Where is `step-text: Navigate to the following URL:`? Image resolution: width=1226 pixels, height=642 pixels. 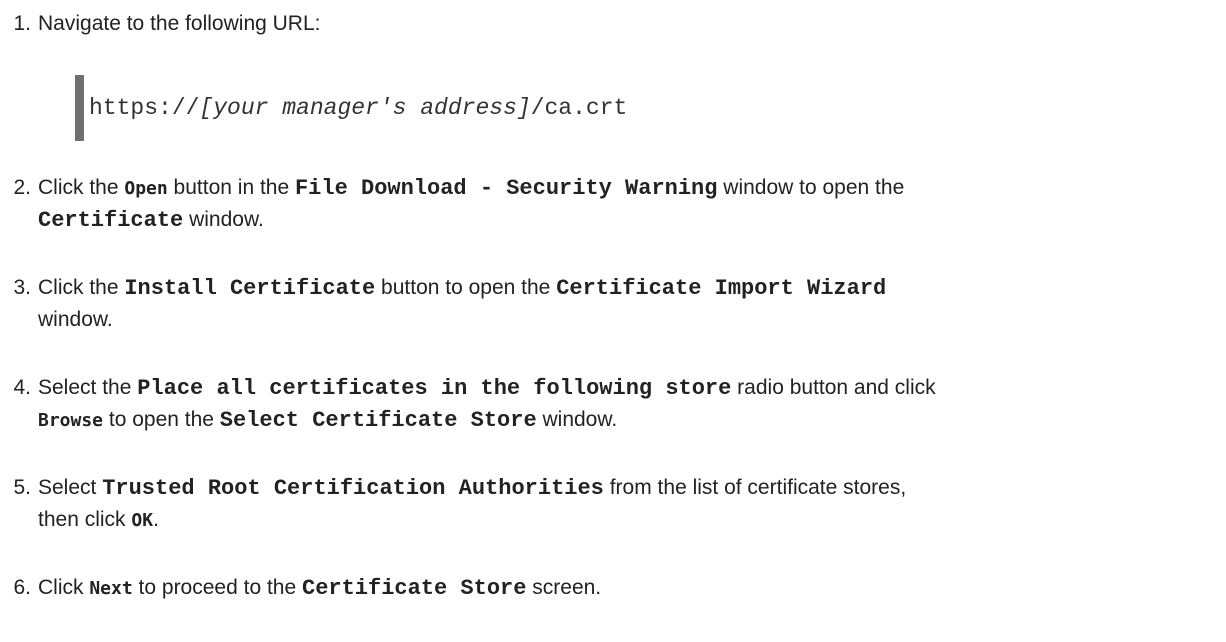 step-text: Navigate to the following URL: is located at coordinates (632, 24).